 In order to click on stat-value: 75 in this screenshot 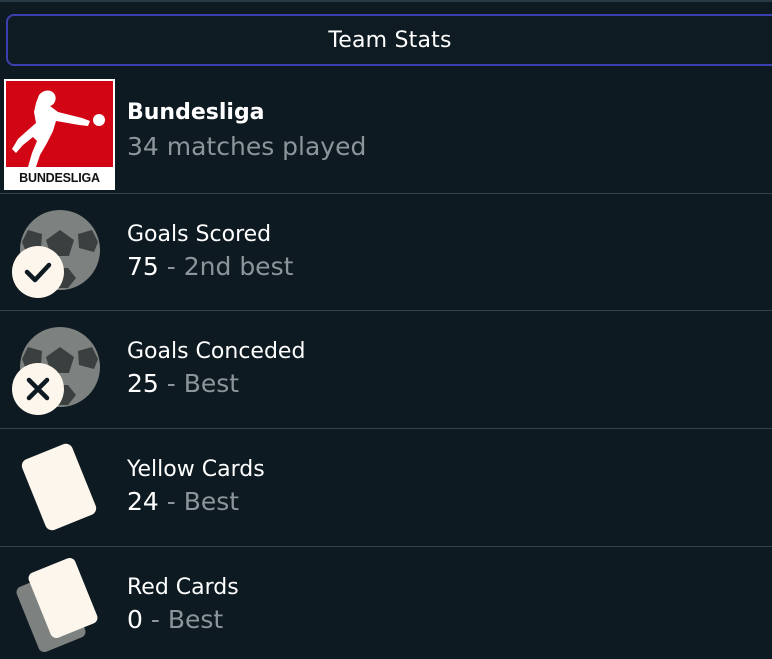, I will do `click(143, 266)`.